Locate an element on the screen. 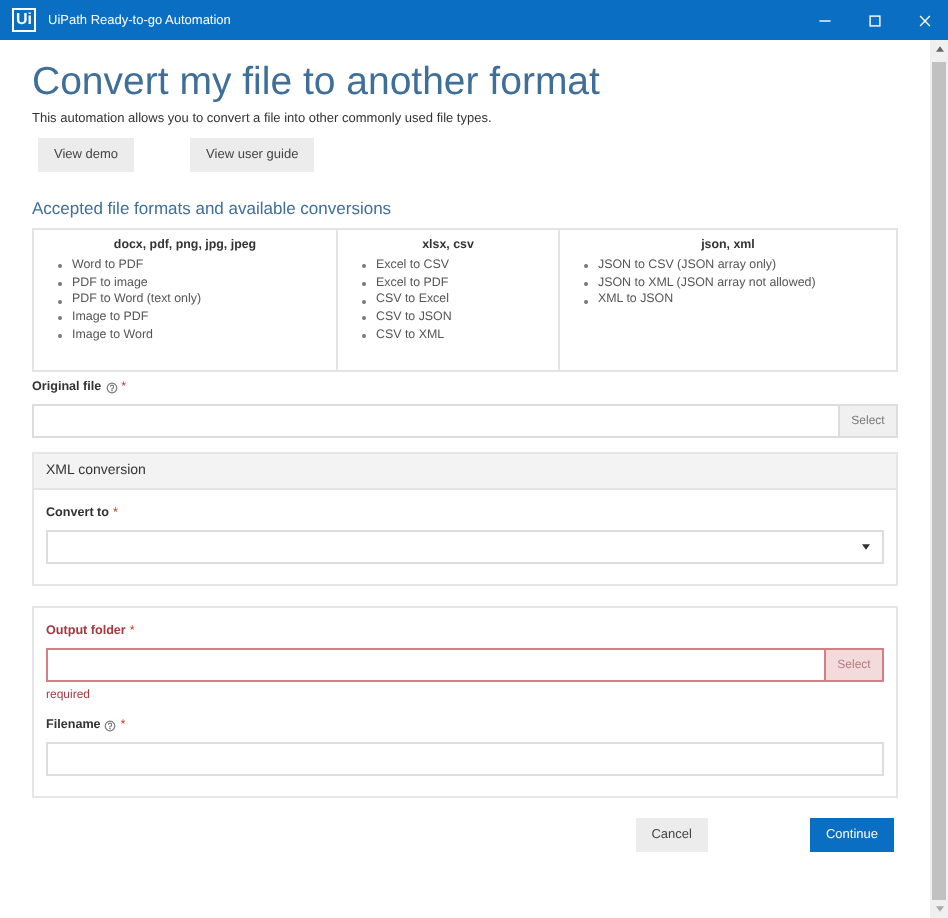 The image size is (948, 918). section-title: Accepted file formats and available conversions is located at coordinates (213, 208).